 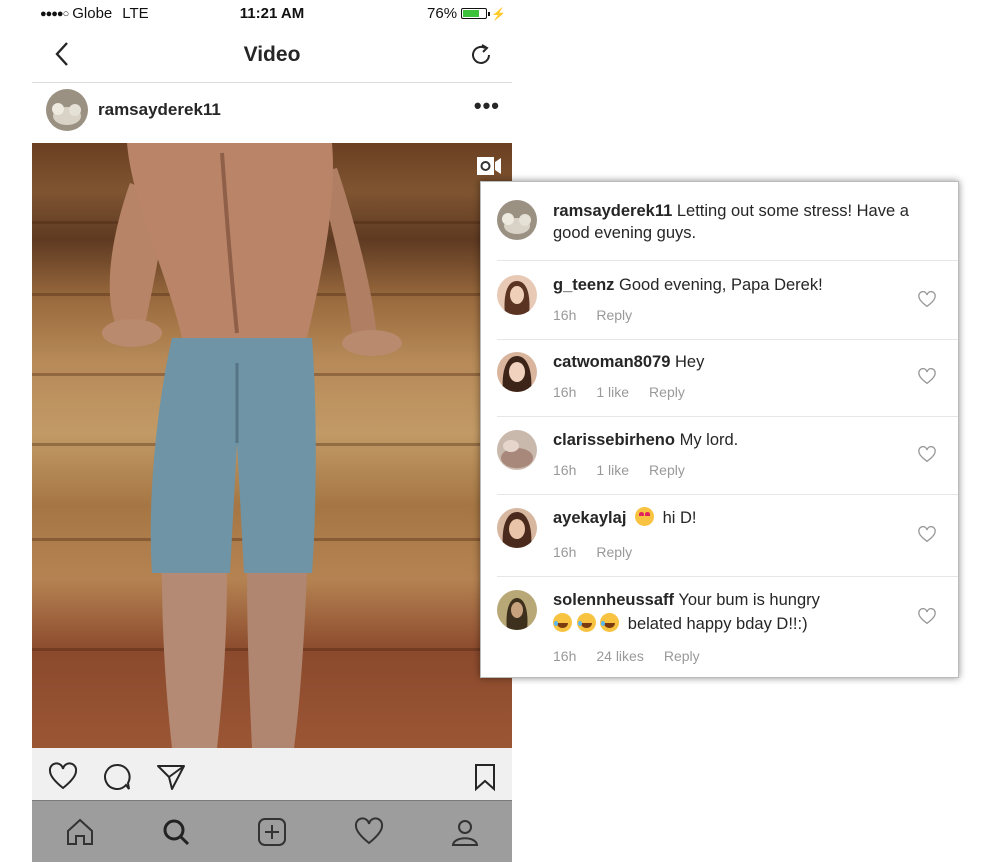 What do you see at coordinates (709, 440) in the screenshot?
I see `comment-text: My lord.` at bounding box center [709, 440].